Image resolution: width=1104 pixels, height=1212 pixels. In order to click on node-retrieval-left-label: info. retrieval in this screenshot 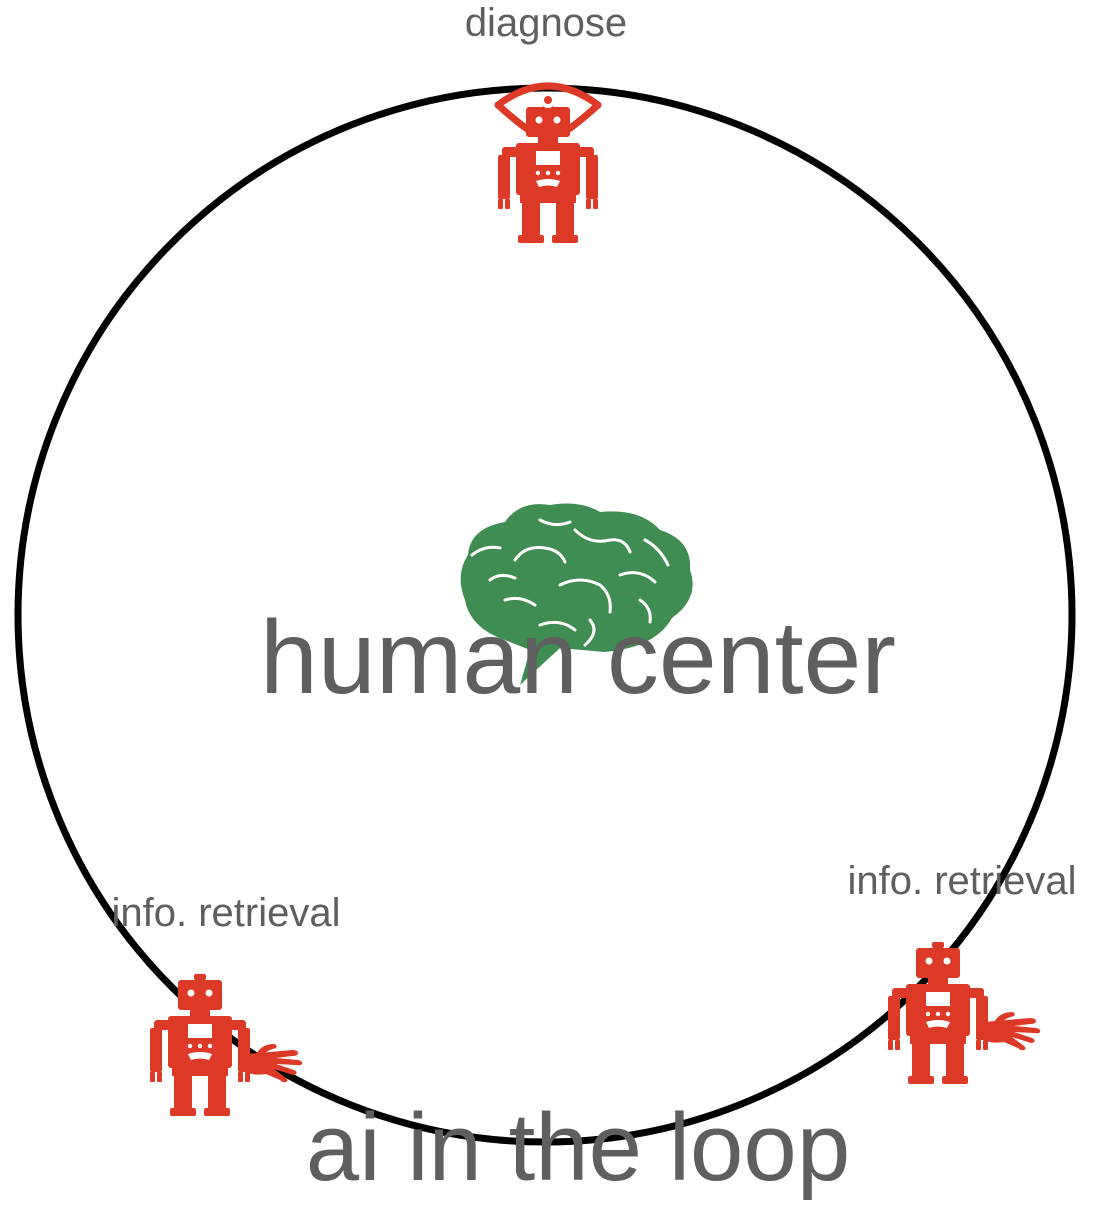, I will do `click(226, 913)`.